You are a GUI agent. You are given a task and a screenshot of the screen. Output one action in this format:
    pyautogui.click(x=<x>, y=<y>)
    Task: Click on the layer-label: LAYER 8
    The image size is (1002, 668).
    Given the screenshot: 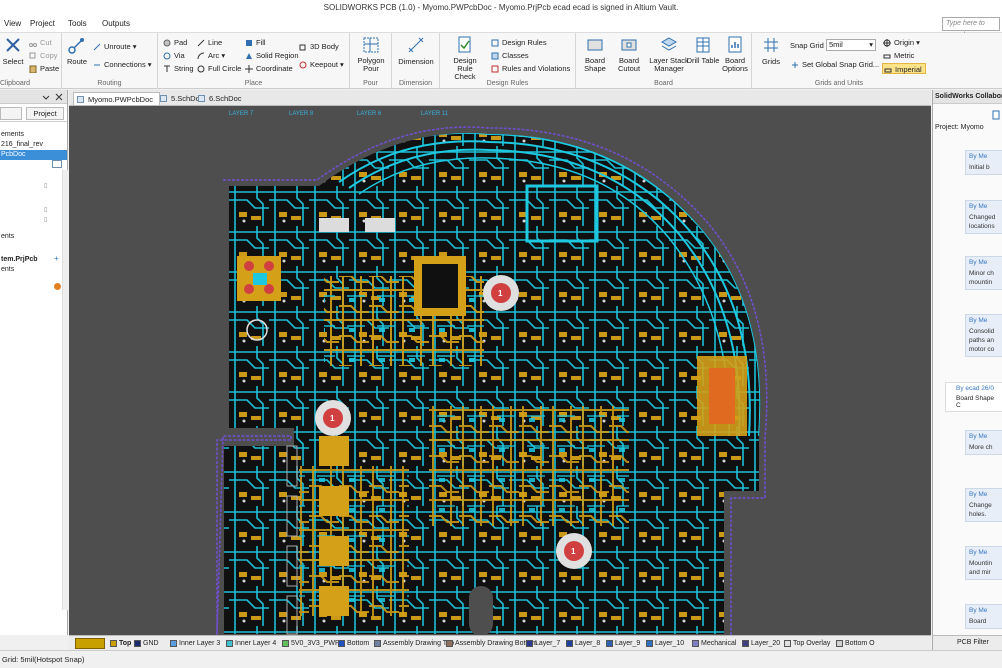 What is the action you would take?
    pyautogui.click(x=301, y=114)
    